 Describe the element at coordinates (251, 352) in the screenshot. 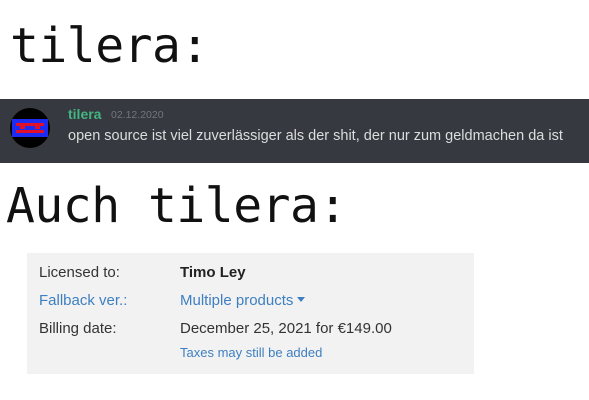

I see `tax-note-link: Taxes may still be added` at that location.